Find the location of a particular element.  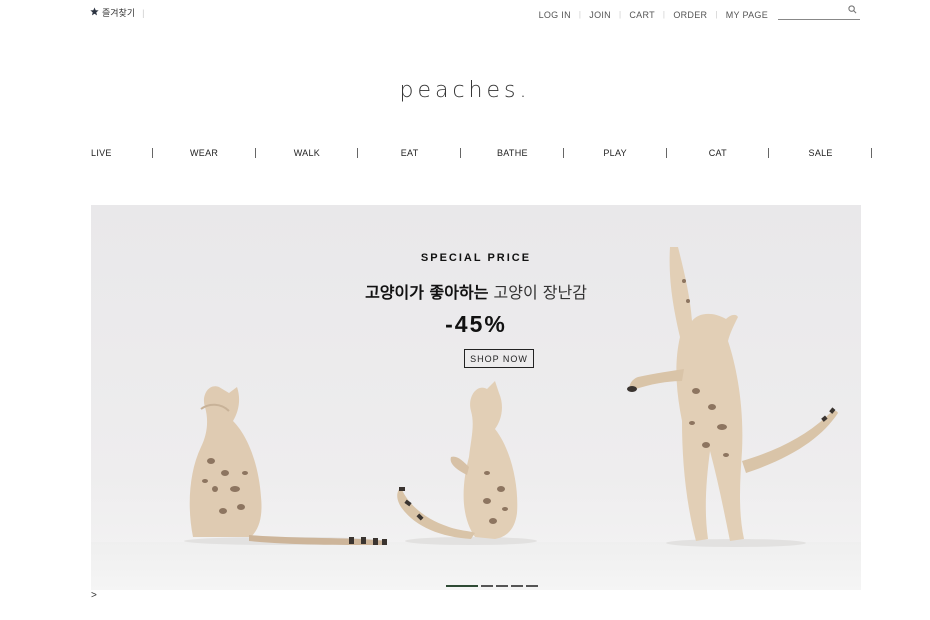

cart-link: CART is located at coordinates (642, 15).